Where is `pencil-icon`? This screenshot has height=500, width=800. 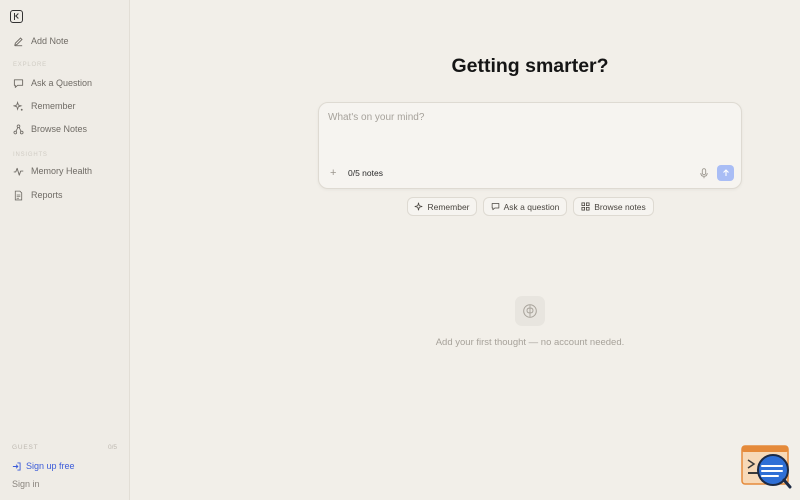 pencil-icon is located at coordinates (18, 41).